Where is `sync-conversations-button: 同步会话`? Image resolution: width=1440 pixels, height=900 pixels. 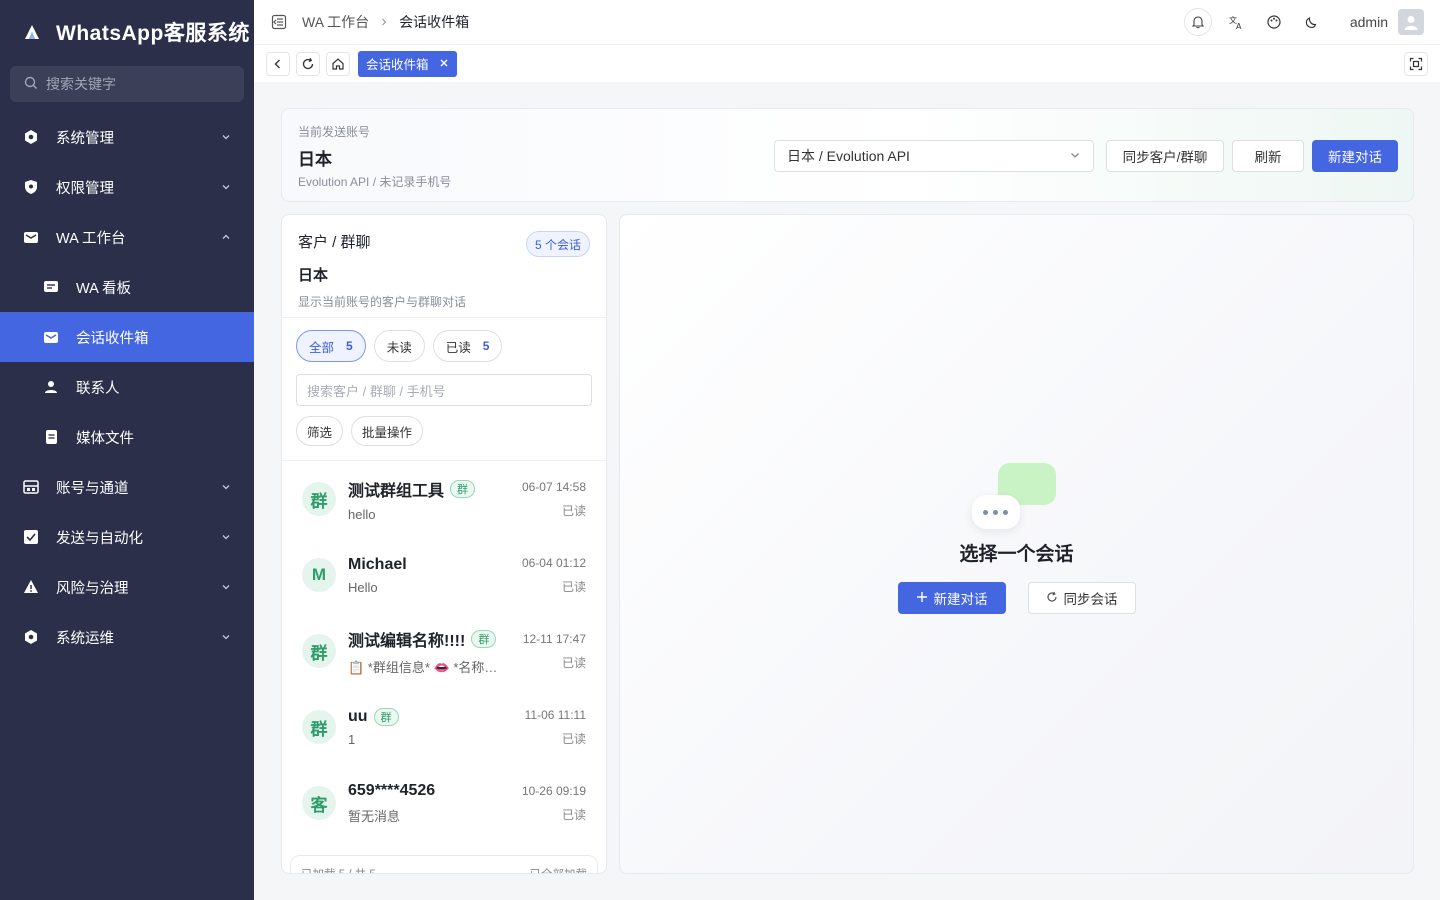 sync-conversations-button: 同步会话 is located at coordinates (1081, 598).